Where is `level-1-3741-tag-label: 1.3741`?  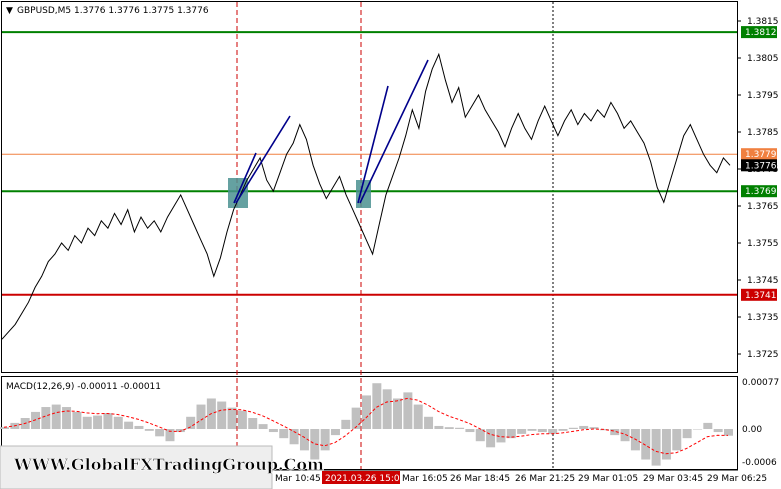 level-1-3741-tag-label: 1.3741 is located at coordinates (761, 296).